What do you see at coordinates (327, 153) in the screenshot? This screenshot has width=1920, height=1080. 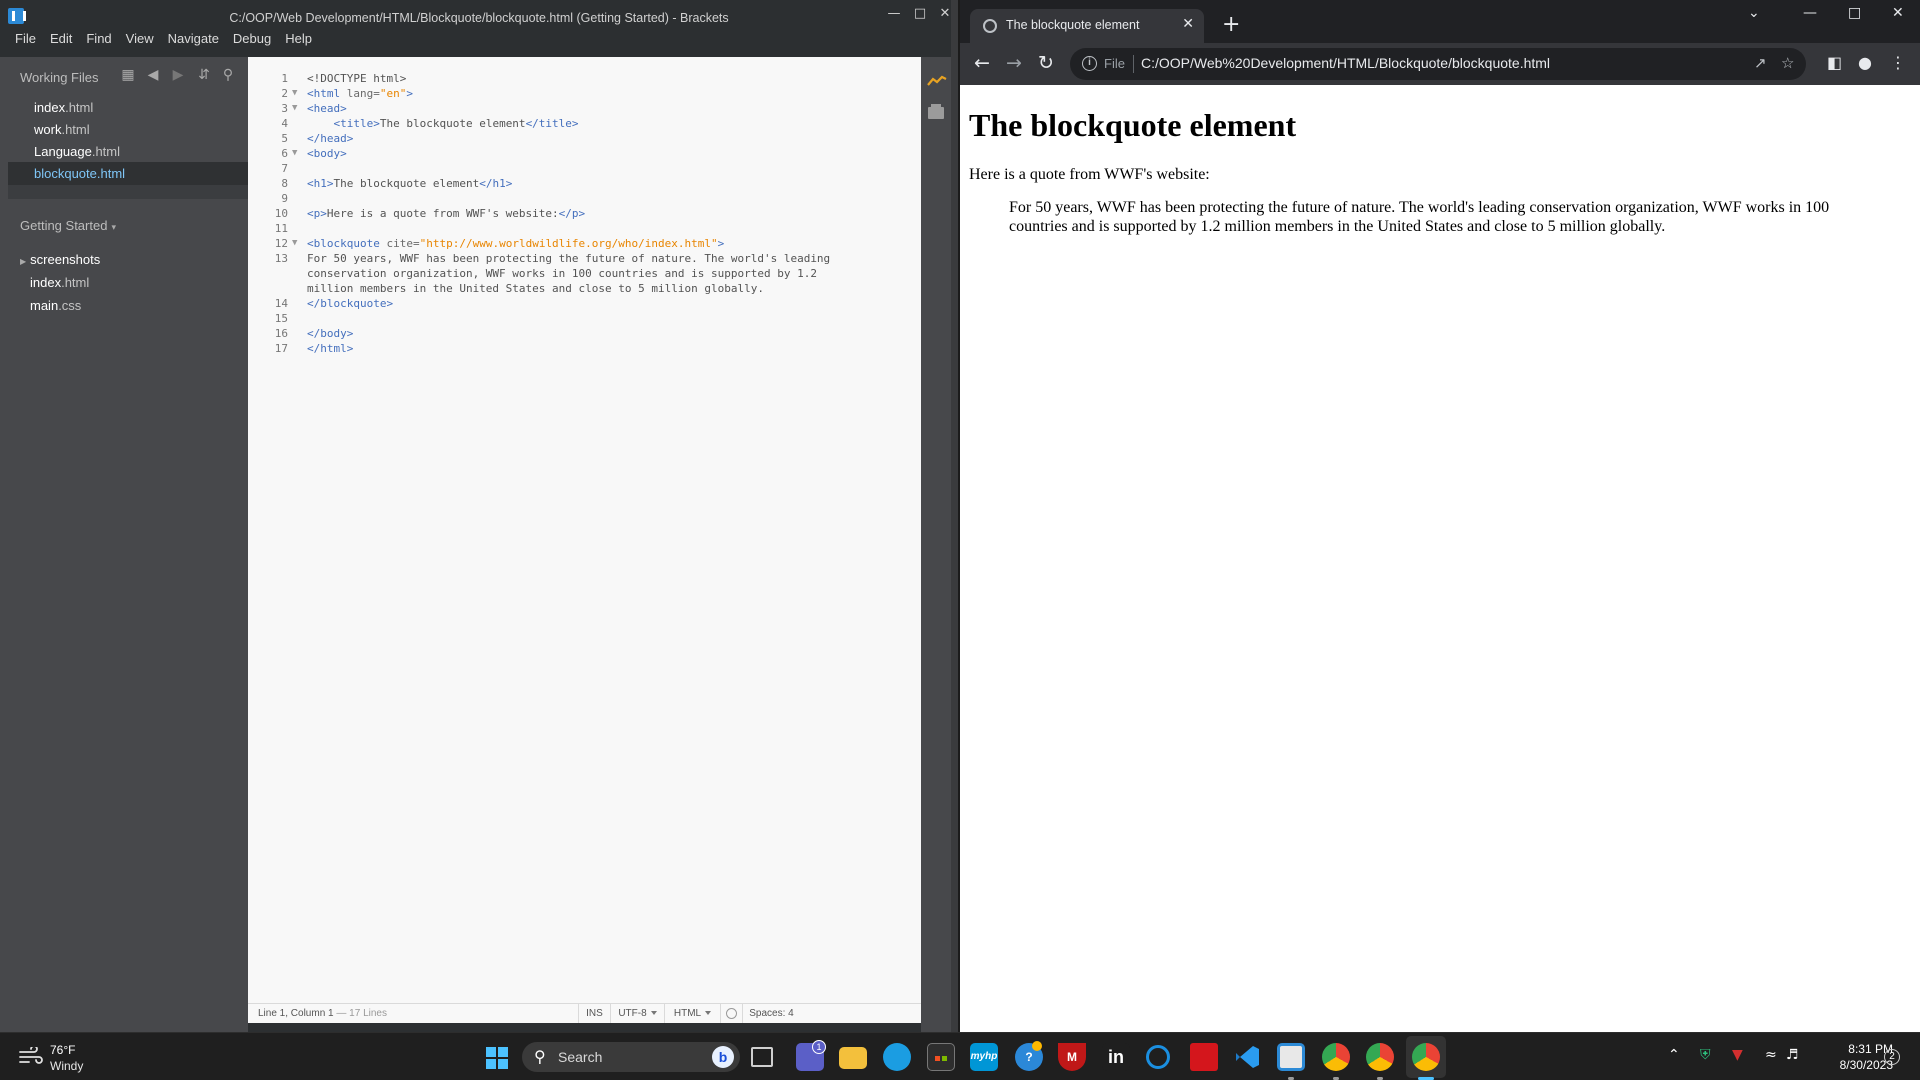 I see `code-tag: <body>` at bounding box center [327, 153].